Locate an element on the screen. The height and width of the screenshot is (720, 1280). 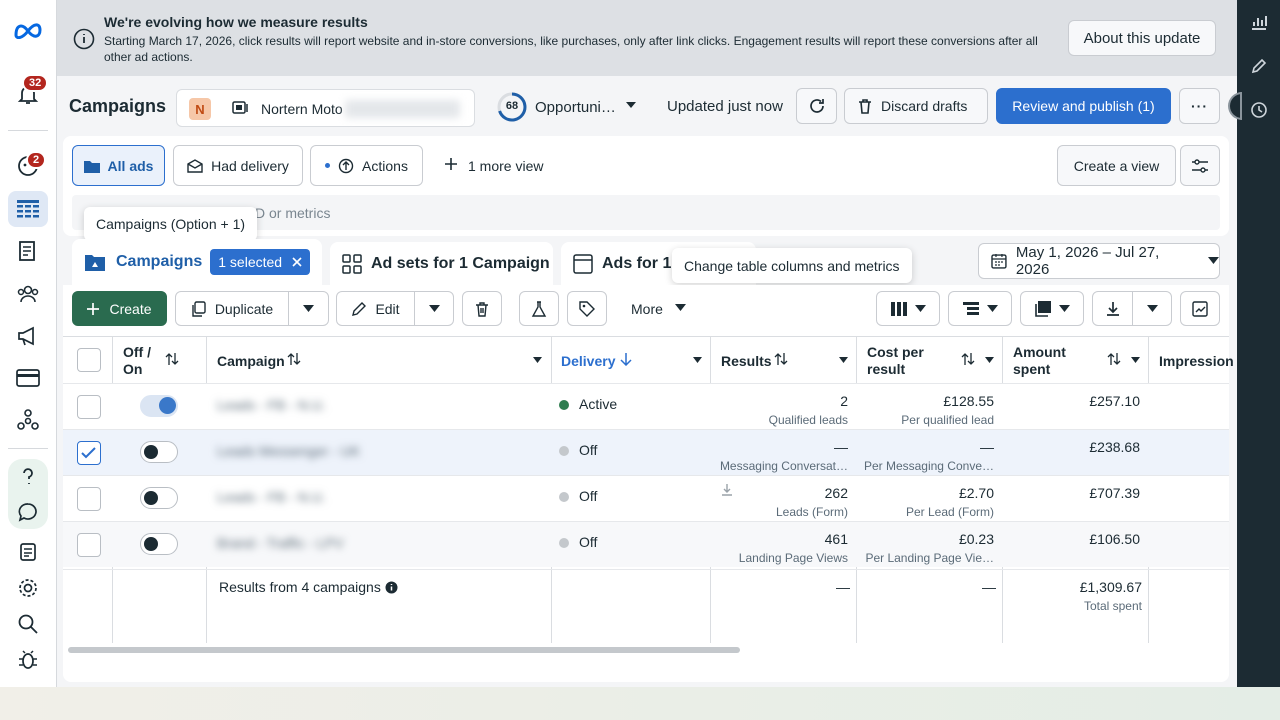
integrations-icon is located at coordinates (28, 420).